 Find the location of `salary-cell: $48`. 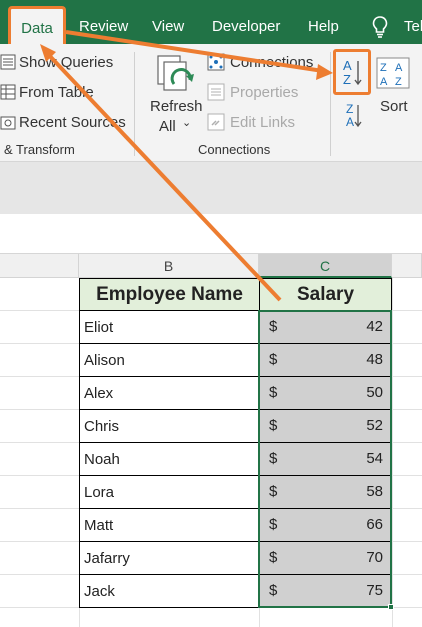

salary-cell: $48 is located at coordinates (325, 360).